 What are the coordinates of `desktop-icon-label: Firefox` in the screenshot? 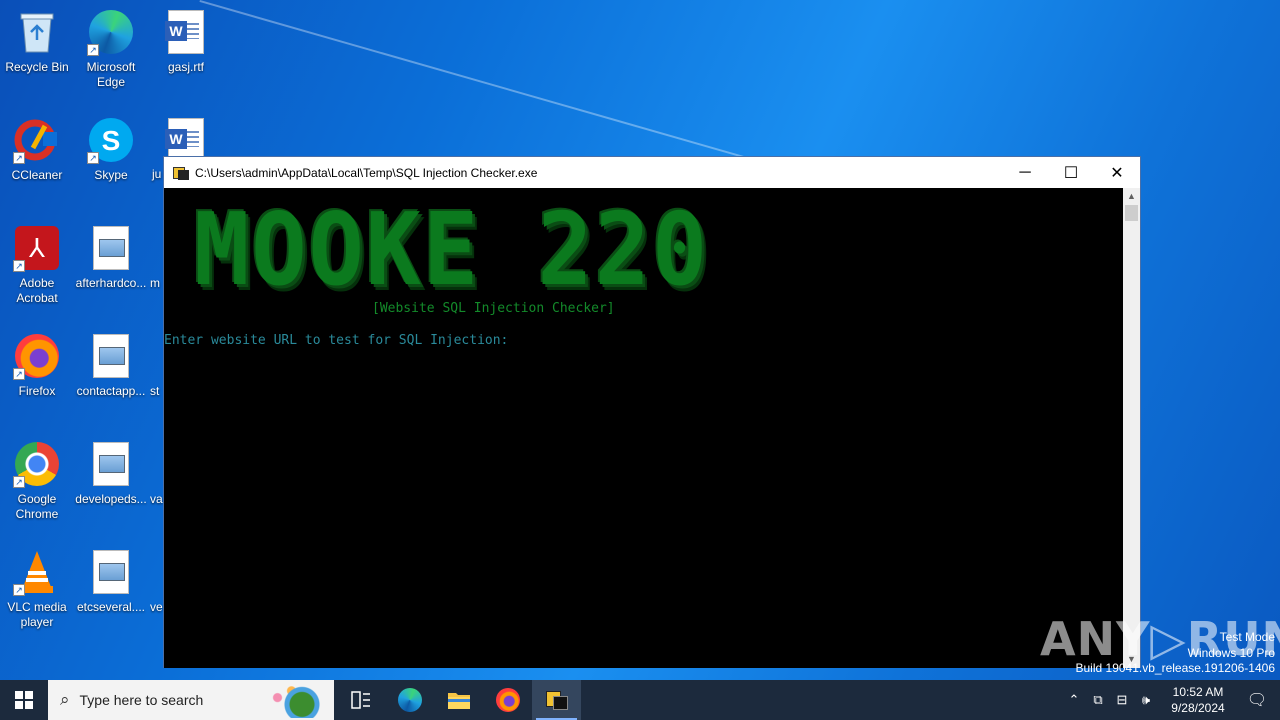 It's located at (37, 391).